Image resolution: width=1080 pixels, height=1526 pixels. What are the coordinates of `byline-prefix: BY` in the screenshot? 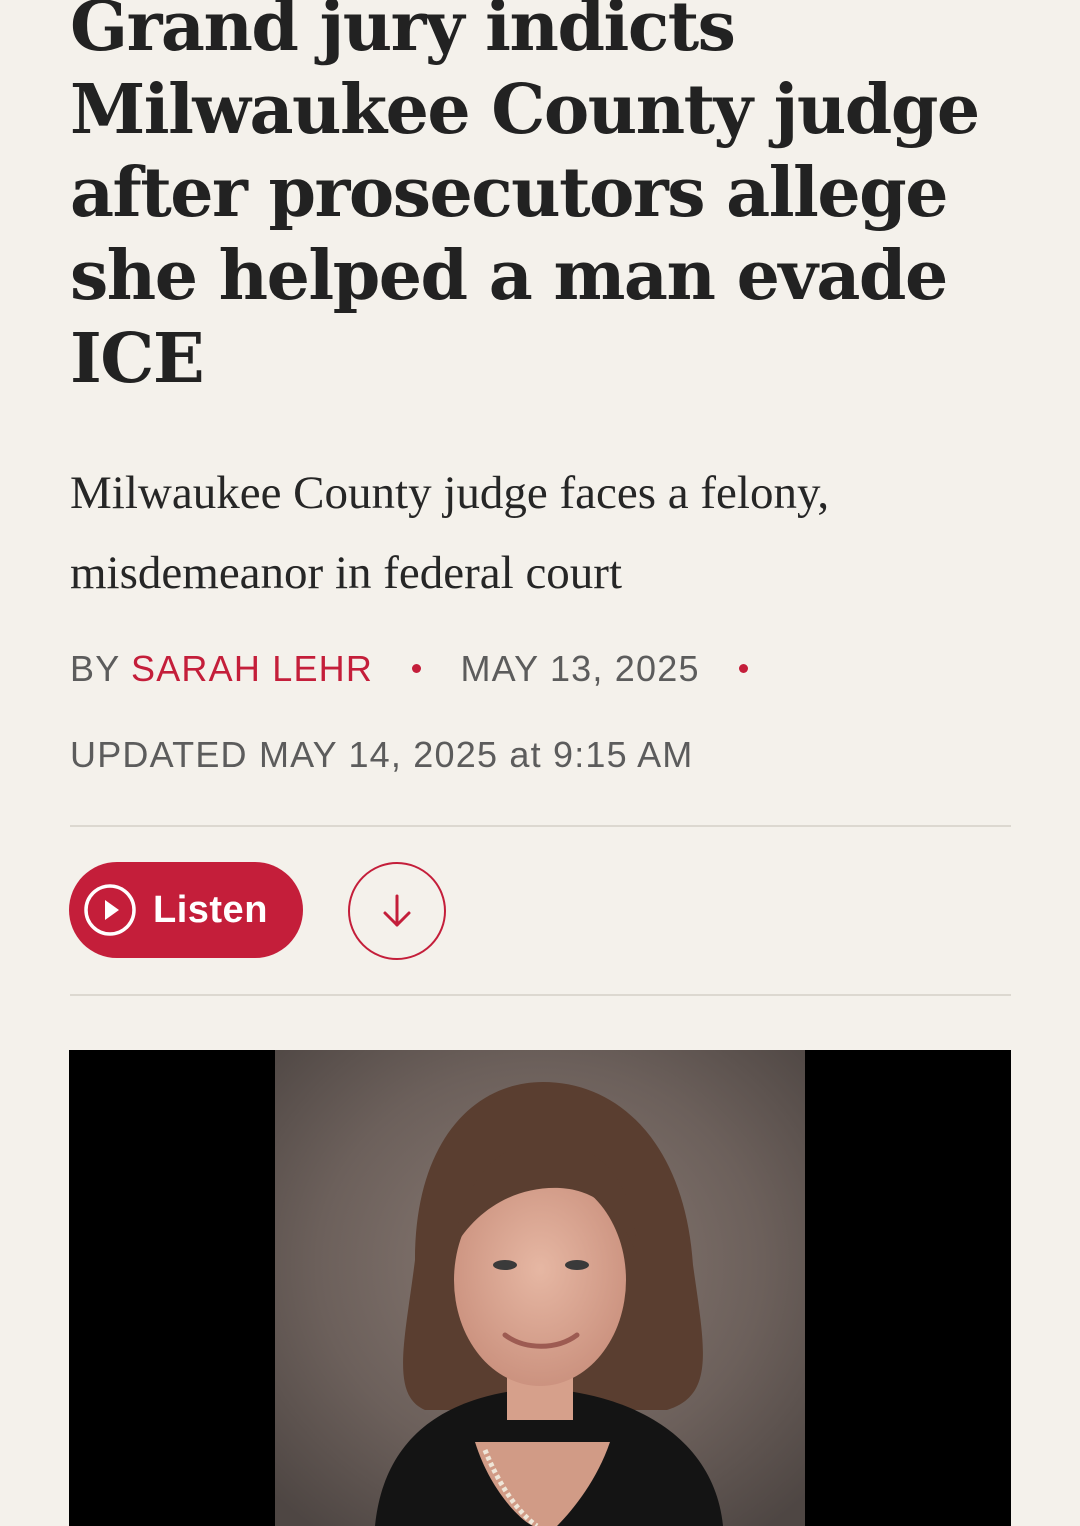 It's located at (95, 668).